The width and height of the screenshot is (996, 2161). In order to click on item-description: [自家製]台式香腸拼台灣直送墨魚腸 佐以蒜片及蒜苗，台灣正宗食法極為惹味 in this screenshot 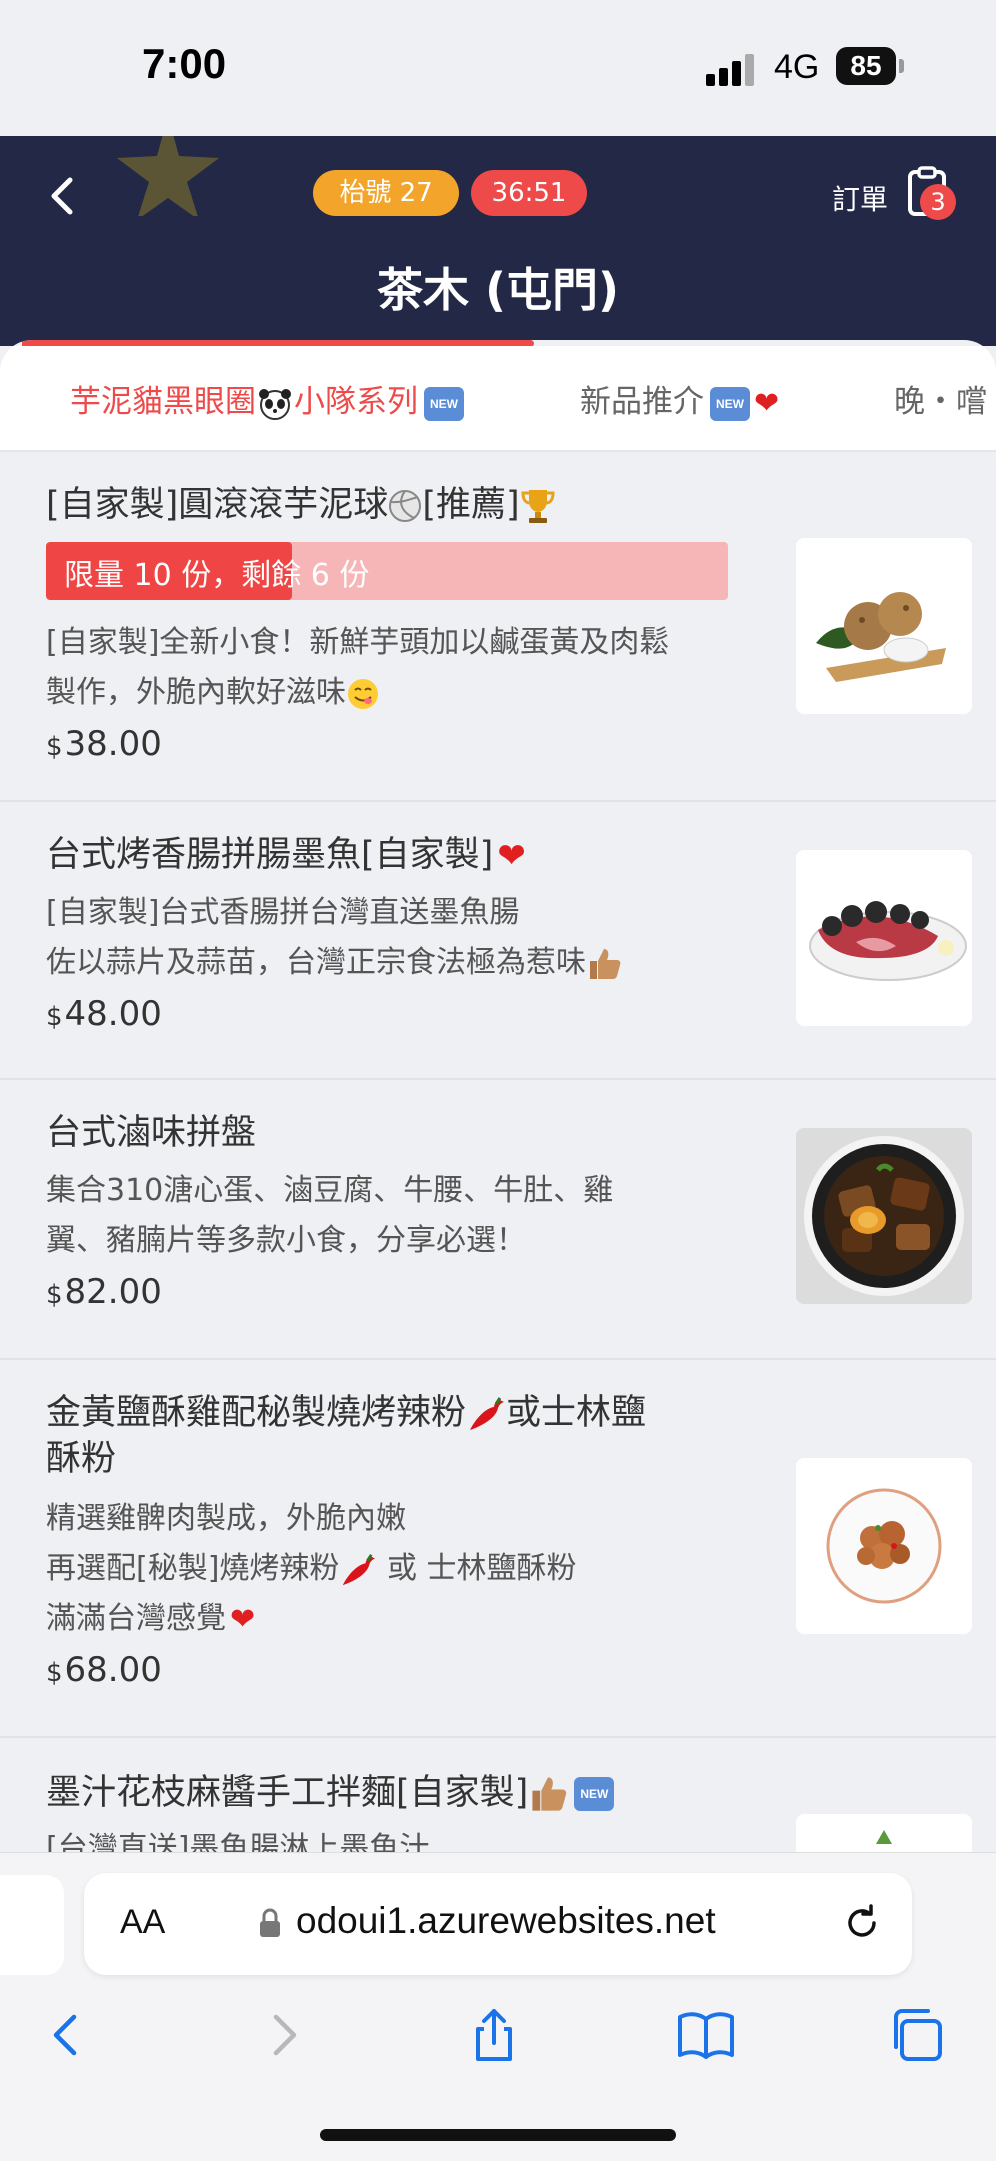, I will do `click(391, 938)`.